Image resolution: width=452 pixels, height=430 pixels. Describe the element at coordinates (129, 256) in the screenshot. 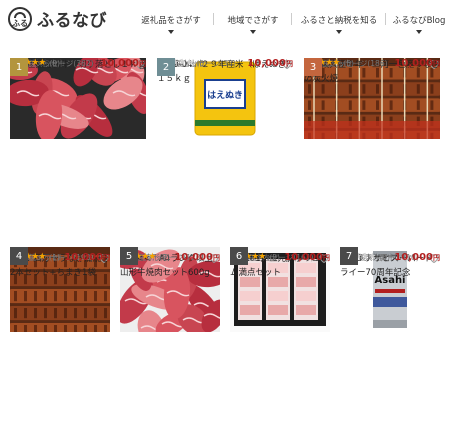

I see `rank-badge: 5` at that location.